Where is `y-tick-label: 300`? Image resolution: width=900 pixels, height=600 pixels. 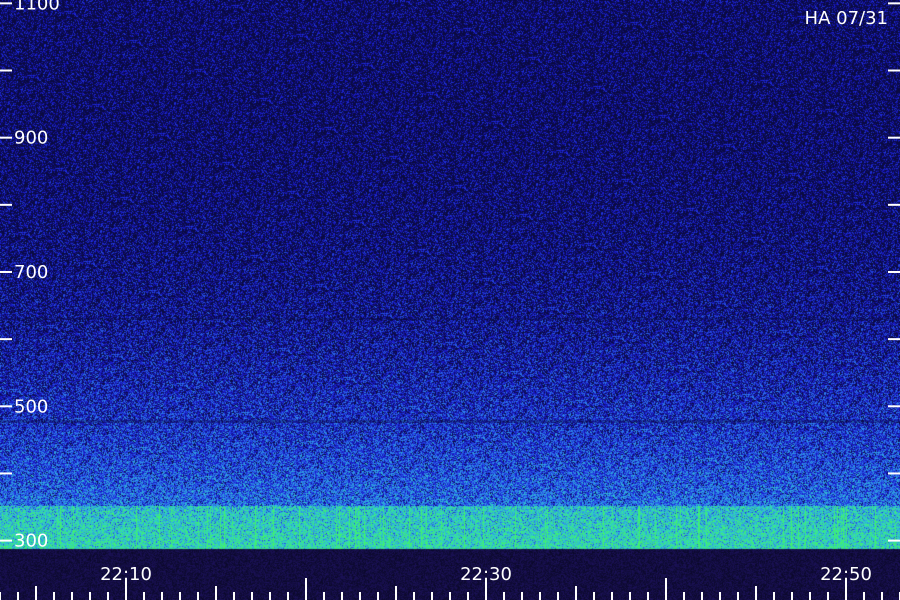 y-tick-label: 300 is located at coordinates (31, 541).